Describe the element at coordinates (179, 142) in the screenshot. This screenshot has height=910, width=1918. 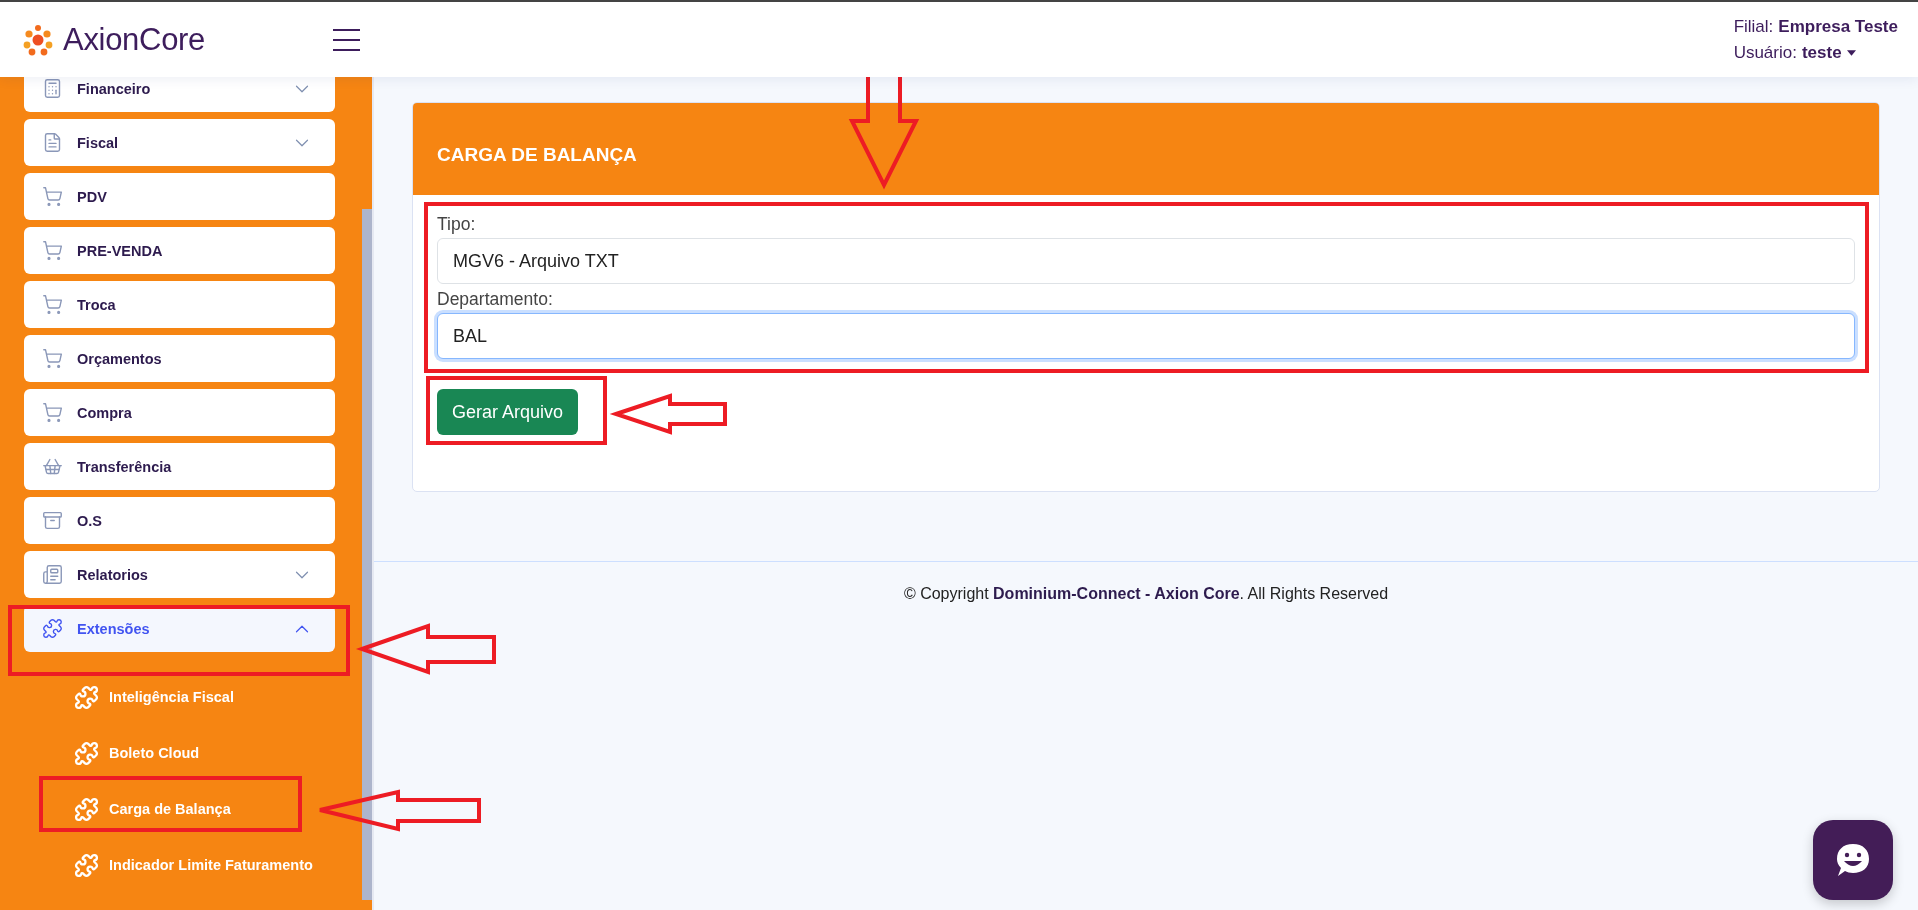
I see `sidebar-item: Fiscal` at that location.